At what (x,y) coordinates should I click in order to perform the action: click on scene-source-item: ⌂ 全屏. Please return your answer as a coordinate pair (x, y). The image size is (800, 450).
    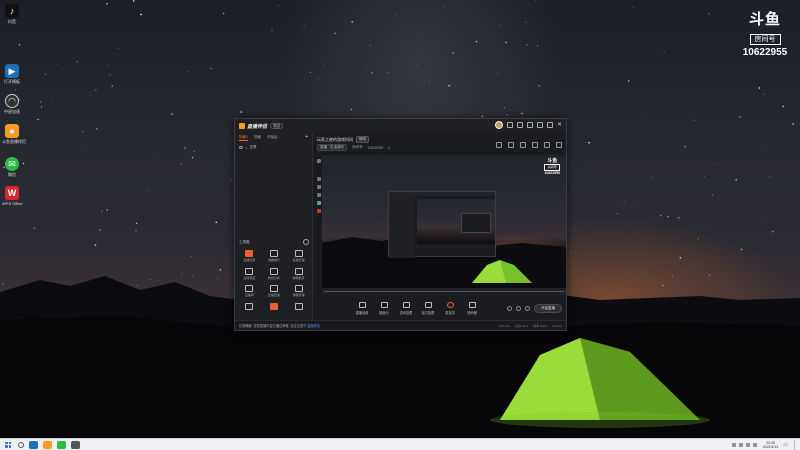
    Looking at the image, I should click on (273, 147).